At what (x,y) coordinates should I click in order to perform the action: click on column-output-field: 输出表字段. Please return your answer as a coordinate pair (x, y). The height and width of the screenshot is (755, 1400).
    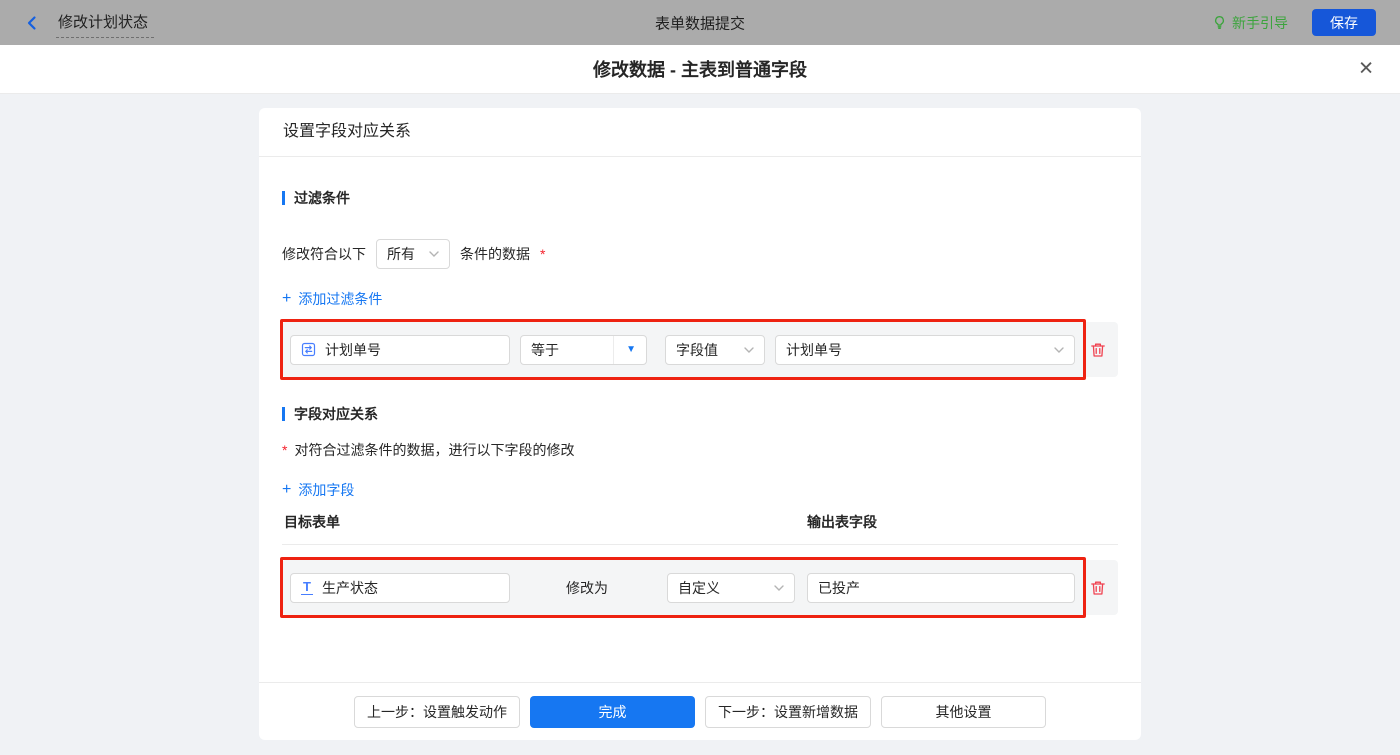
    Looking at the image, I should click on (842, 522).